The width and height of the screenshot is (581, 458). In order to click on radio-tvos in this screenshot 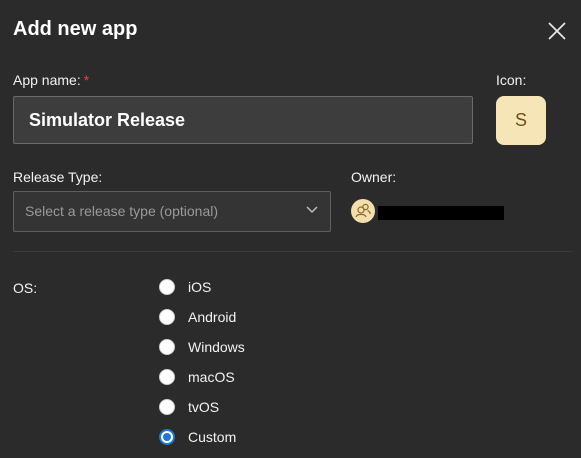, I will do `click(167, 407)`.